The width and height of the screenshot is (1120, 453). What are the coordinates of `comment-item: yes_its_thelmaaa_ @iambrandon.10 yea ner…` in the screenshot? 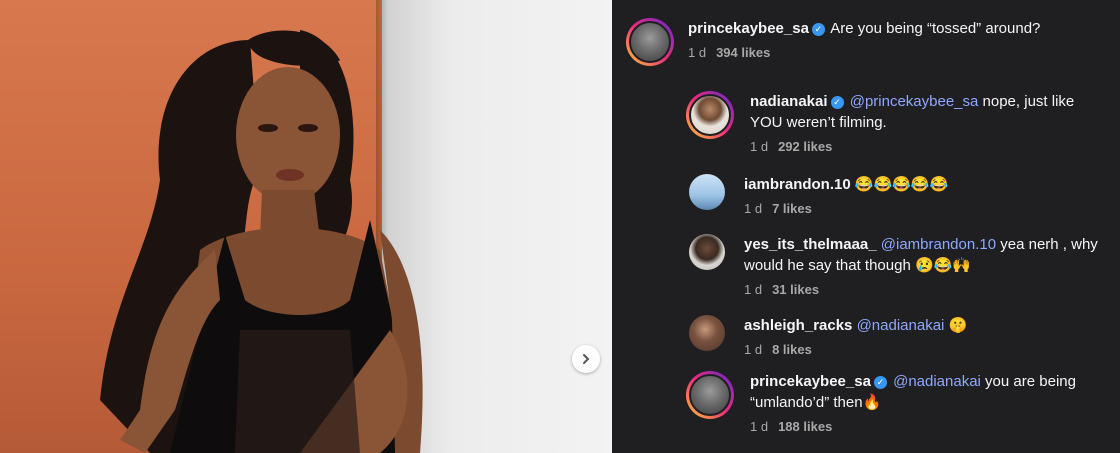 It's located at (901, 265).